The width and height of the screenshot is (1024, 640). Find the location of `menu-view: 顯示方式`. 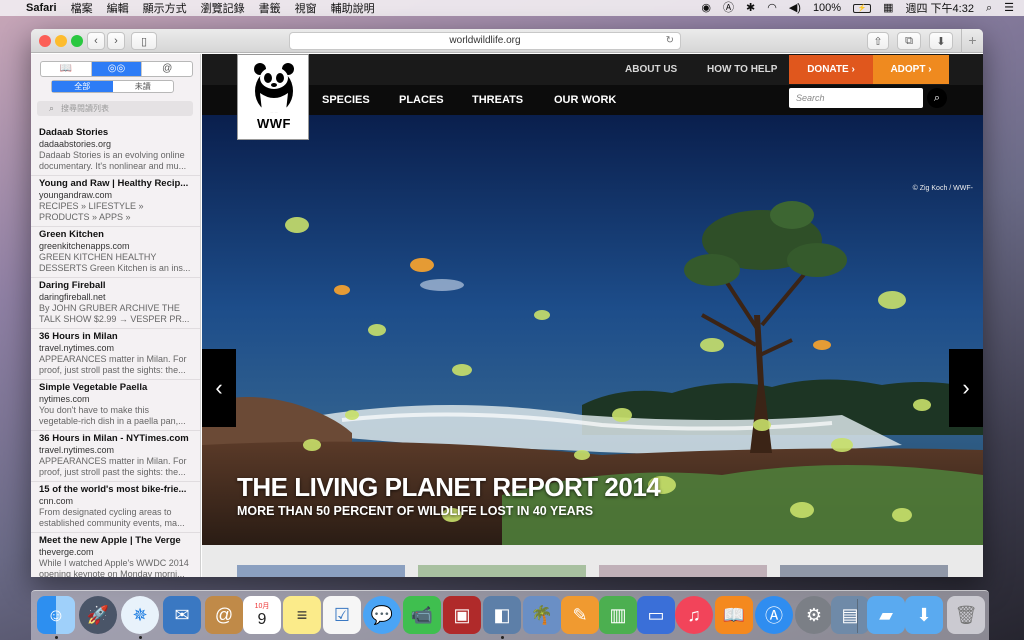

menu-view: 顯示方式 is located at coordinates (165, 8).